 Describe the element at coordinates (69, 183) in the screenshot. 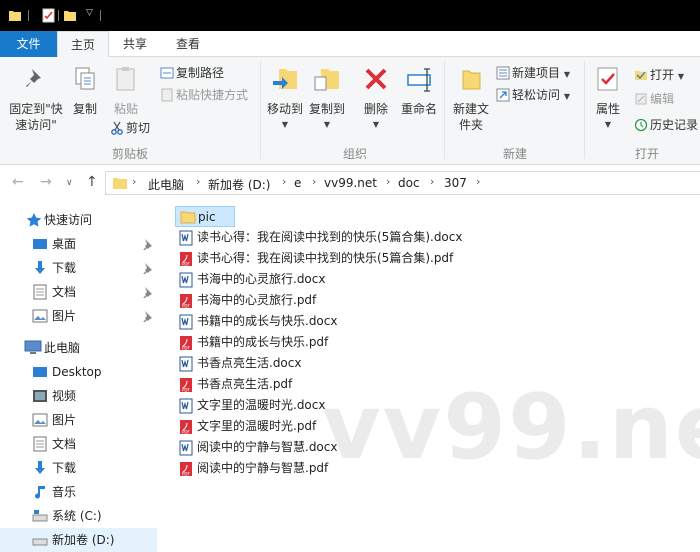

I see `chevron-down-icon: ∨` at that location.